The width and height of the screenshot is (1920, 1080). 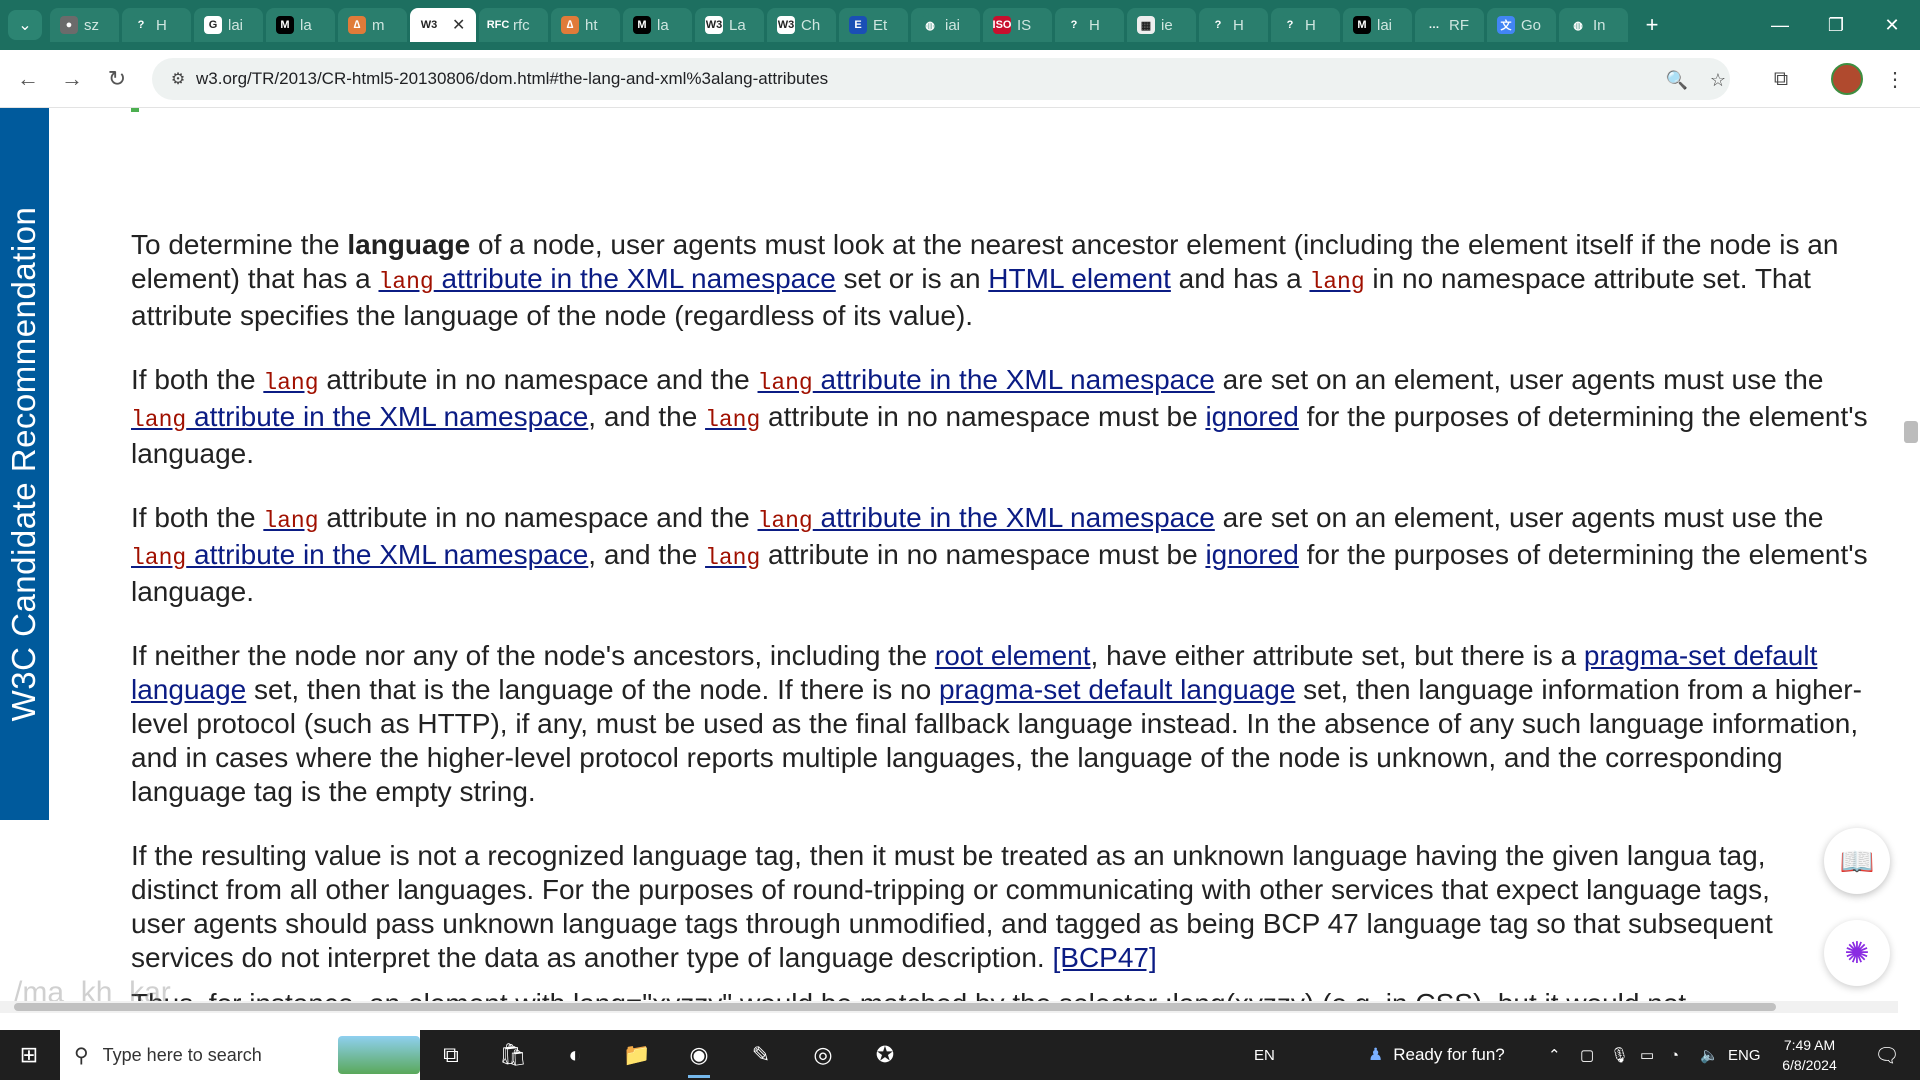 What do you see at coordinates (372, 25) in the screenshot?
I see `browser-tab: ∆ m` at bounding box center [372, 25].